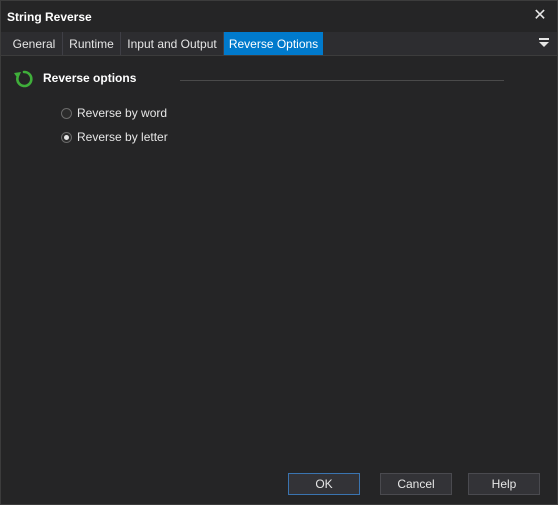  Describe the element at coordinates (273, 43) in the screenshot. I see `tab-reverse-options: Reverse Options` at that location.